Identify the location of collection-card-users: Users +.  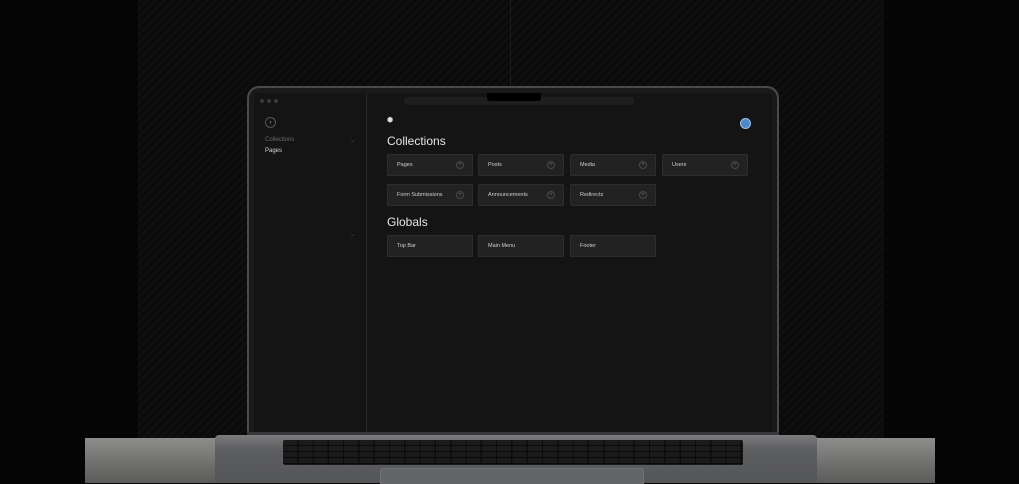
(705, 165).